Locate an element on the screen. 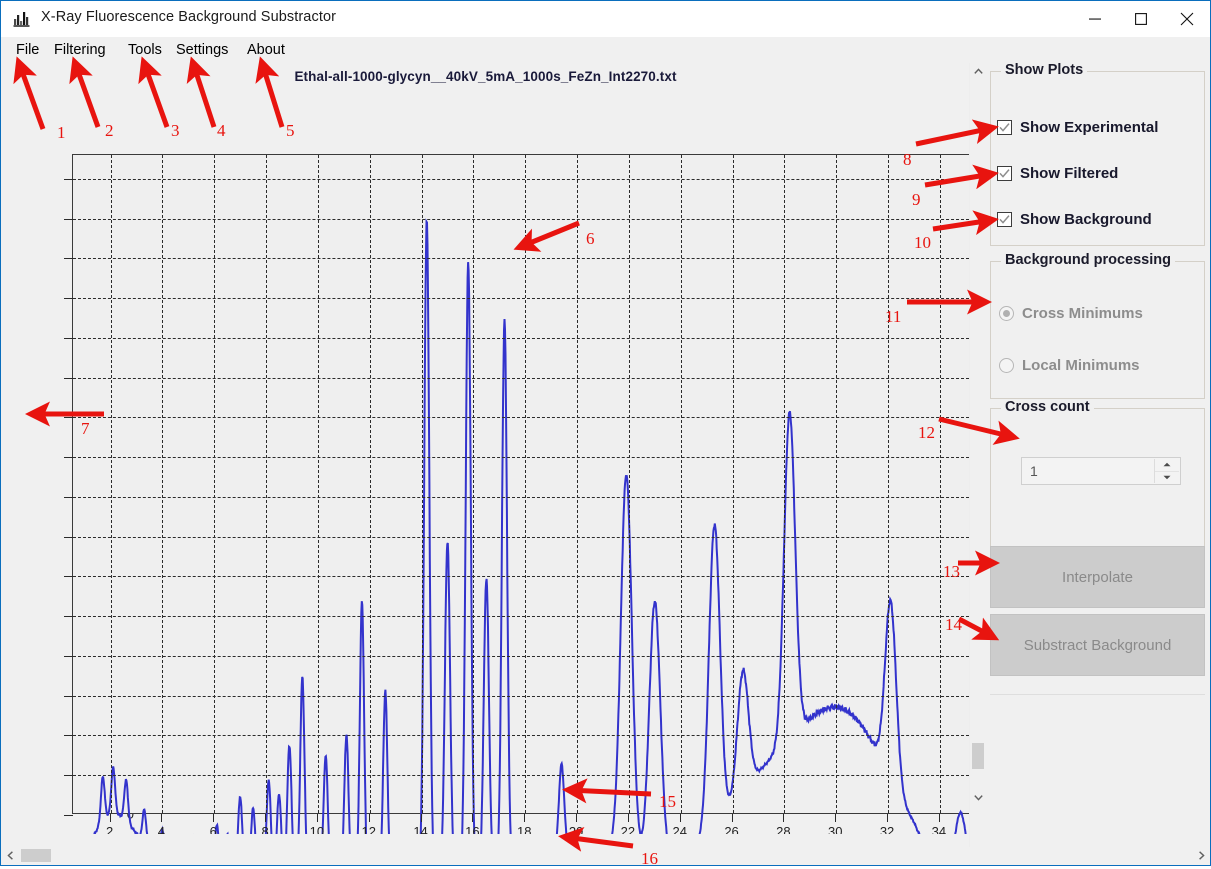 The height and width of the screenshot is (869, 1211). background-processing-group: Background processing is located at coordinates (1097, 325).